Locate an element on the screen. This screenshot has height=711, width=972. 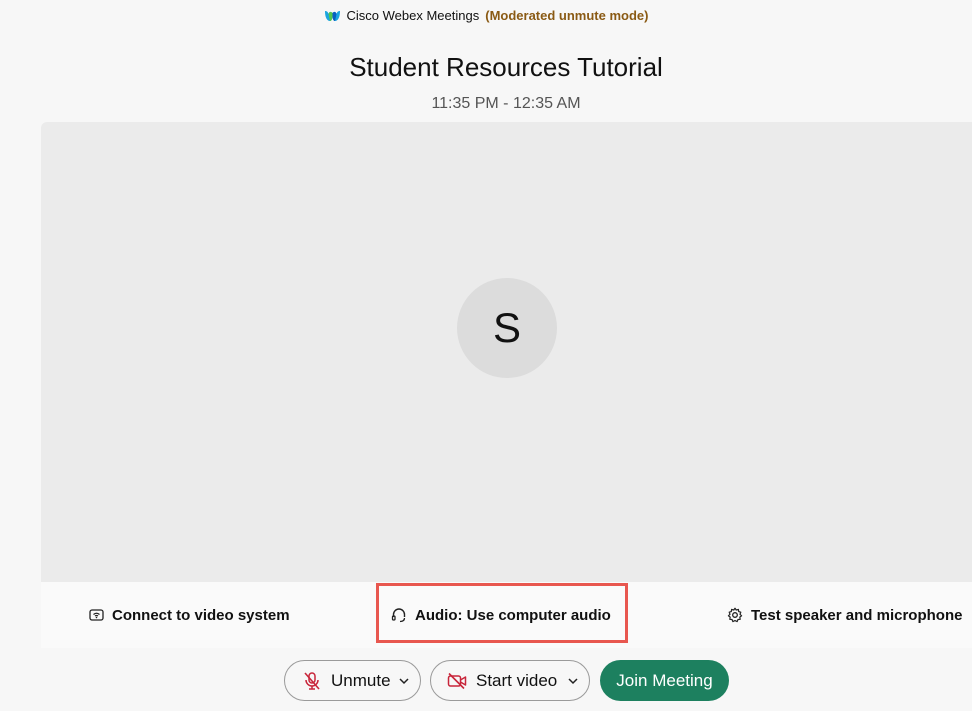
test-speaker-mic-button: Test speaker and microphone is located at coordinates (844, 615).